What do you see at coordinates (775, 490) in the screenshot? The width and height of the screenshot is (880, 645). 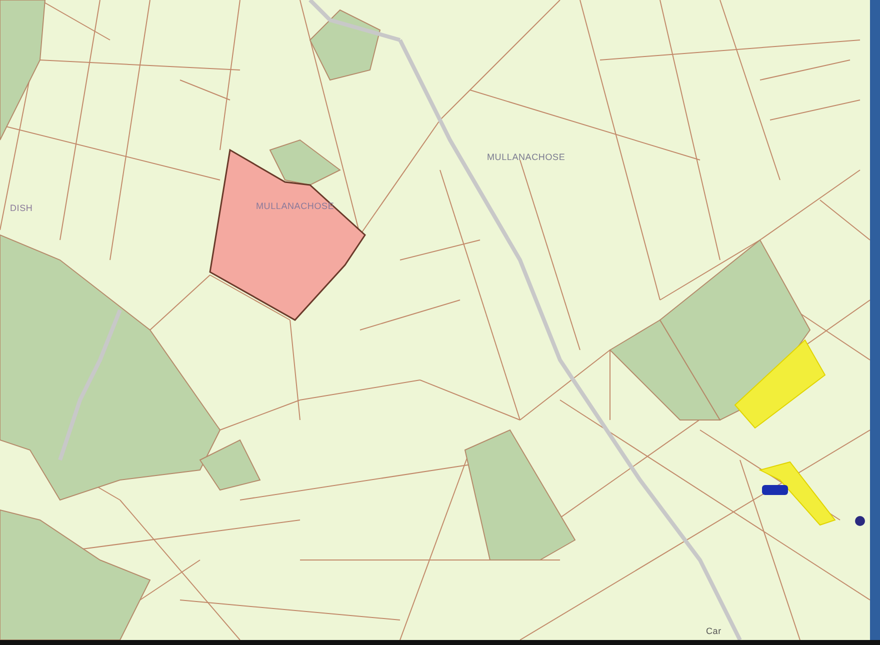 I see `location-marker-icon` at bounding box center [775, 490].